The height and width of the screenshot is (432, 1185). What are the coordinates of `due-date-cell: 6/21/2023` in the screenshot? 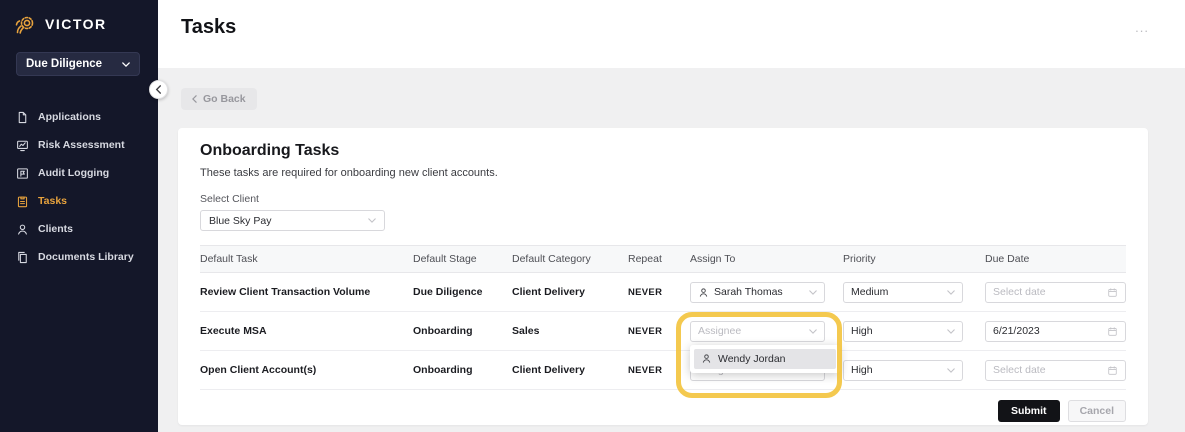 It's located at (1055, 331).